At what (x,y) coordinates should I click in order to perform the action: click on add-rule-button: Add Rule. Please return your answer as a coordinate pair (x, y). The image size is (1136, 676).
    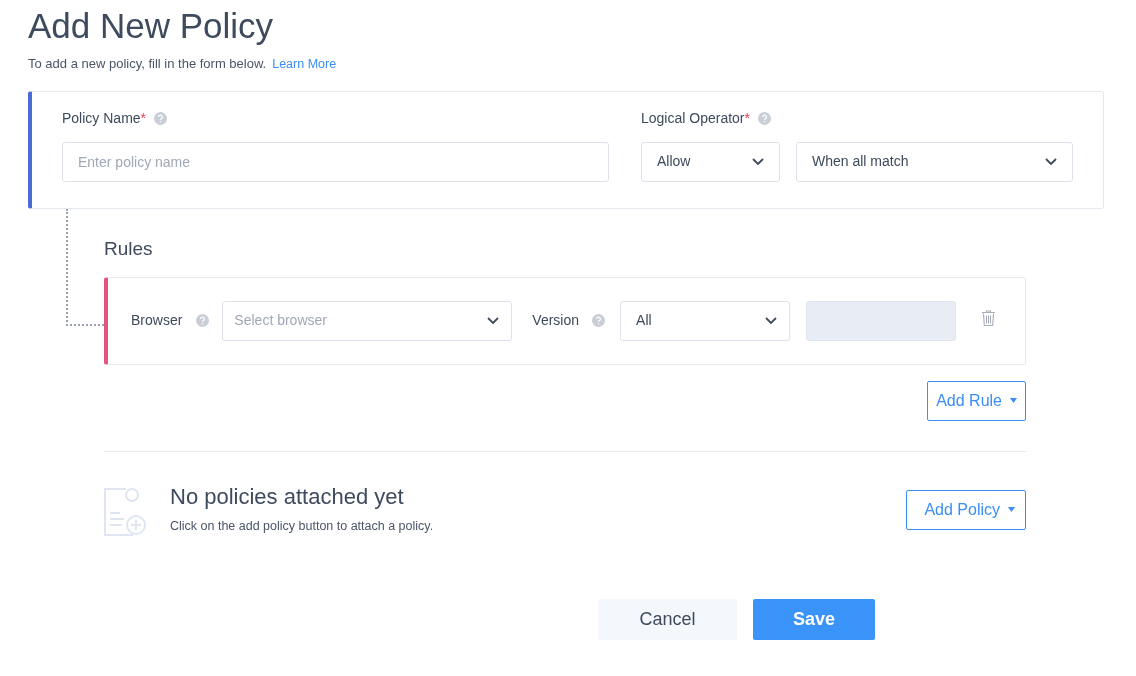
    Looking at the image, I should click on (976, 400).